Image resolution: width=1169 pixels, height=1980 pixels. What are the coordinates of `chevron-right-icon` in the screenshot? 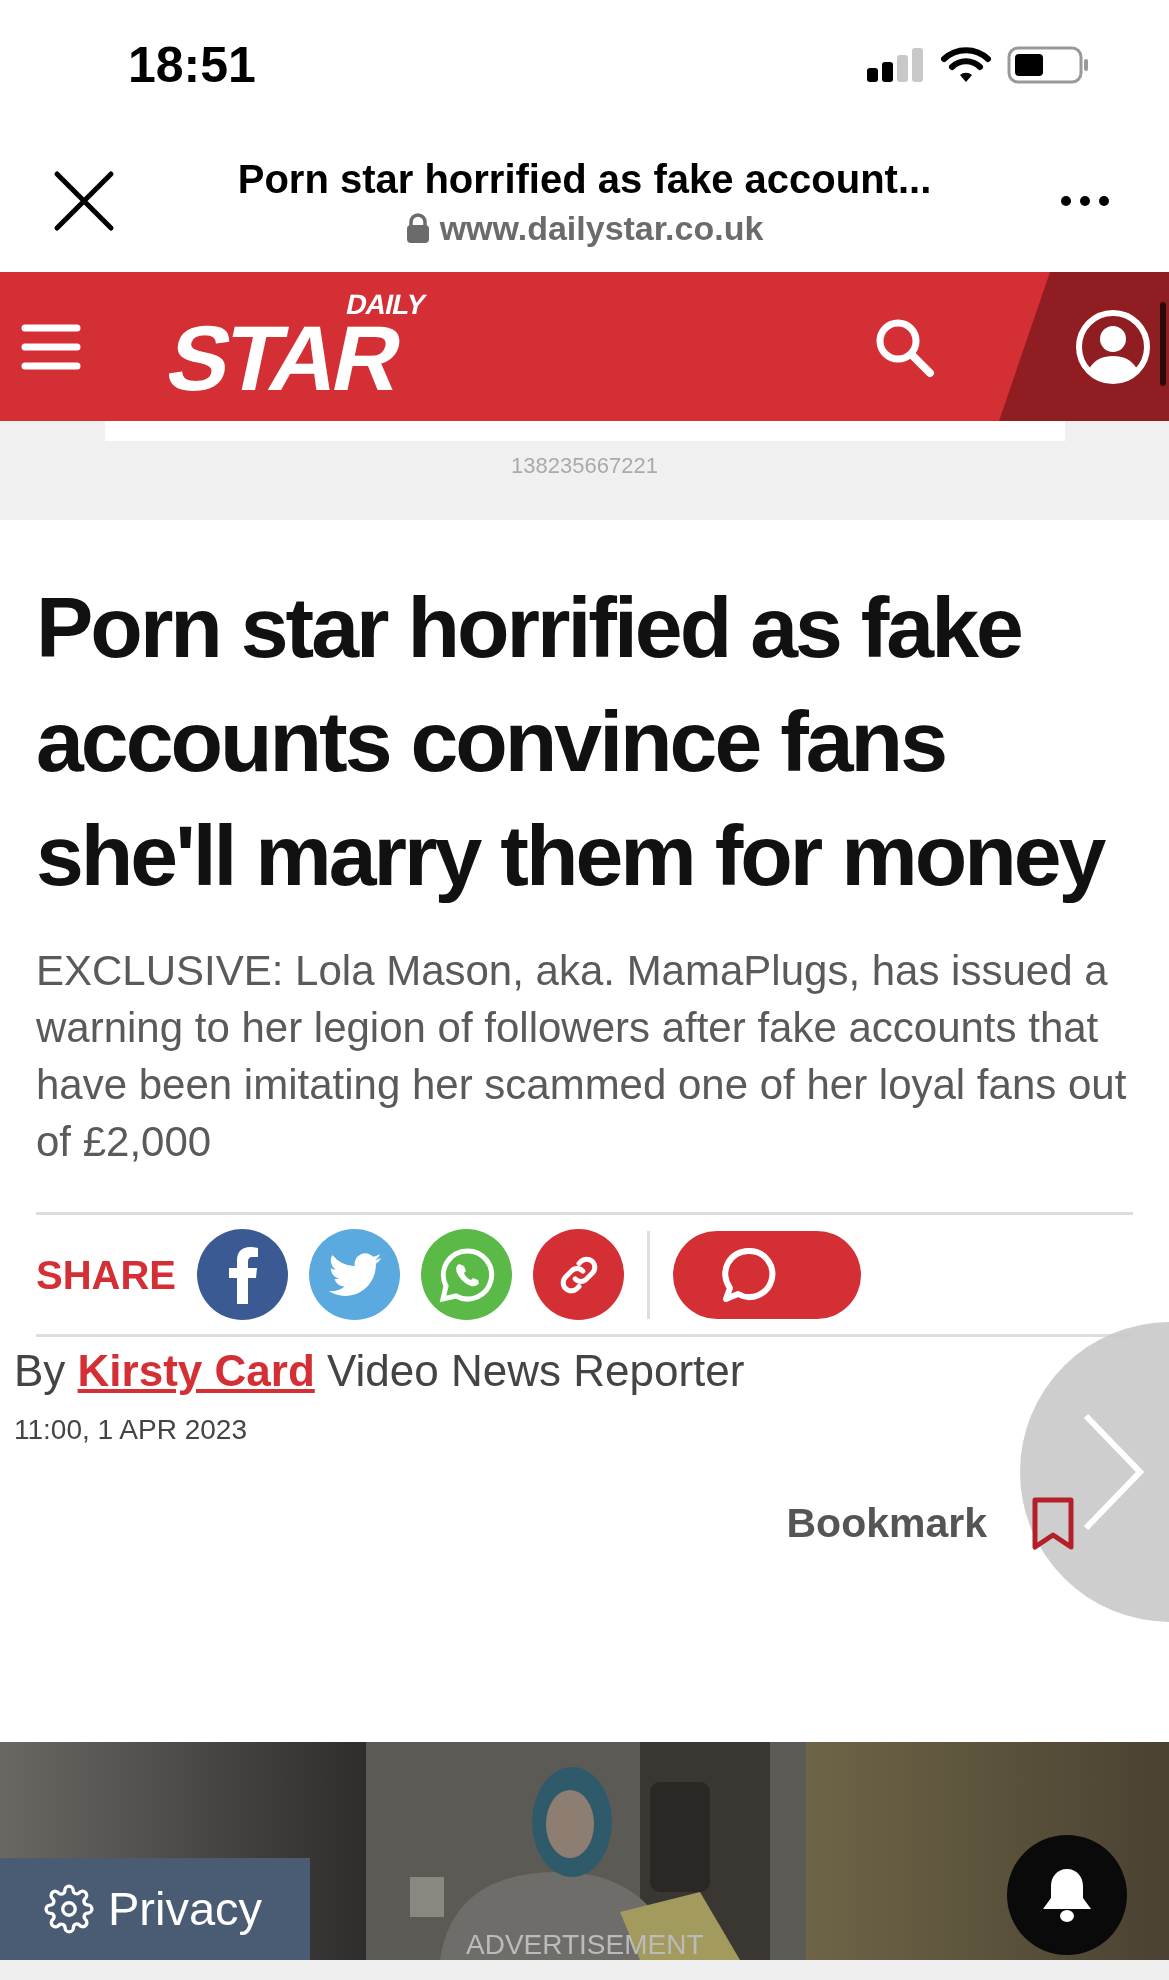 It's located at (1113, 1472).